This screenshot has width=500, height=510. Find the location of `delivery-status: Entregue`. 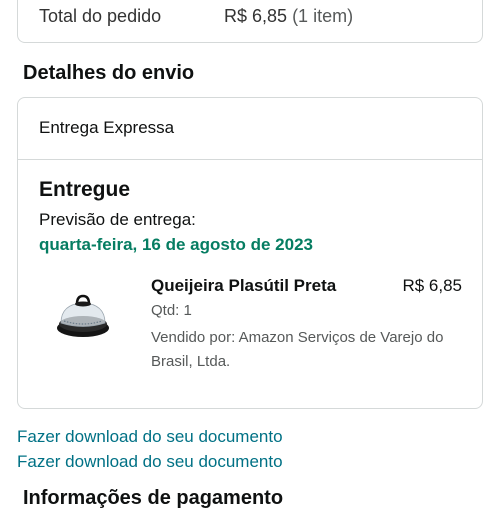

delivery-status: Entregue is located at coordinates (85, 189).